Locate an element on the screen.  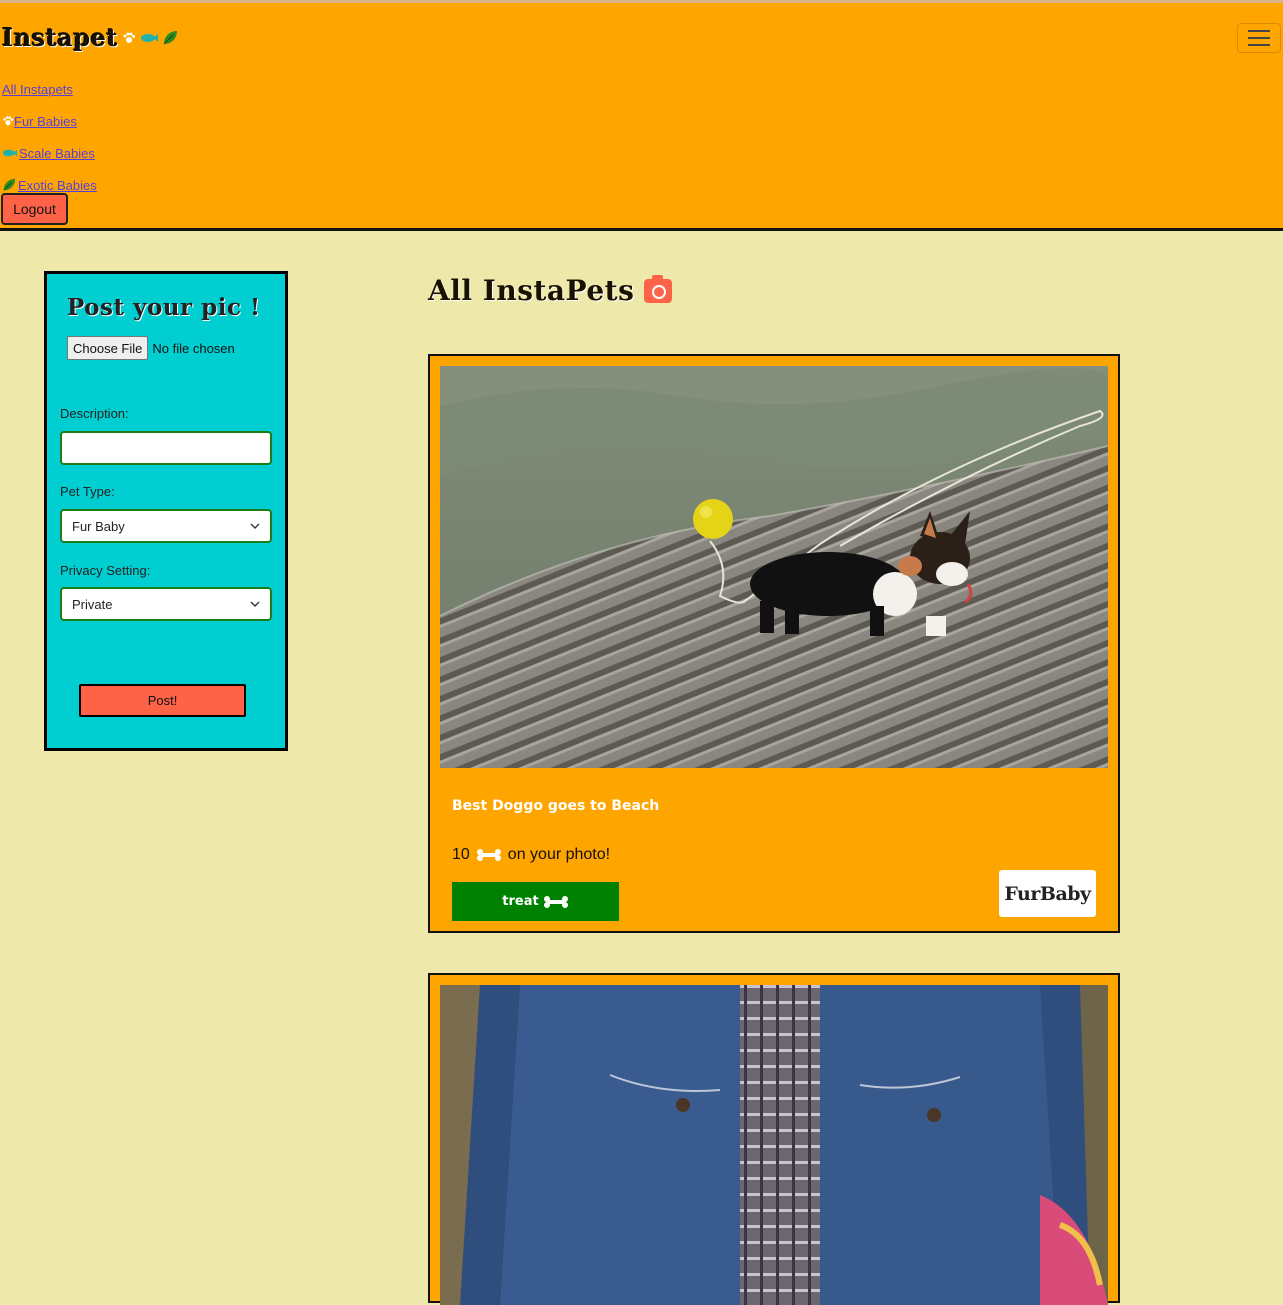
brand: Instapet is located at coordinates (90, 37).